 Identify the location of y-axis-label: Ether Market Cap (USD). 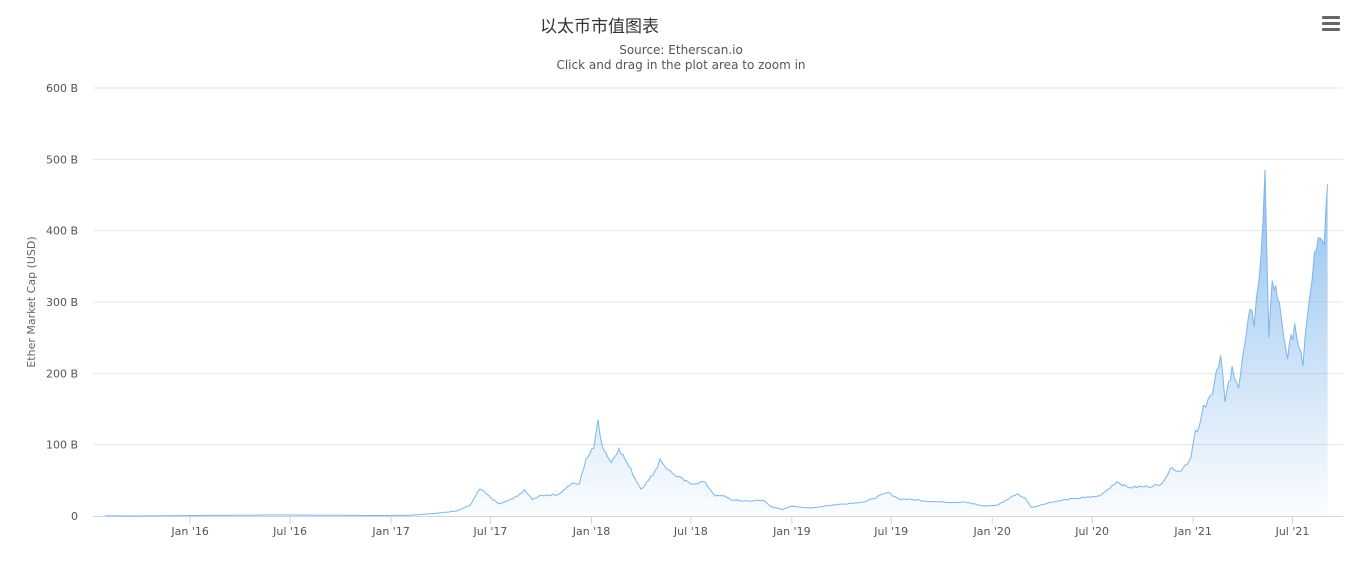
(31, 301).